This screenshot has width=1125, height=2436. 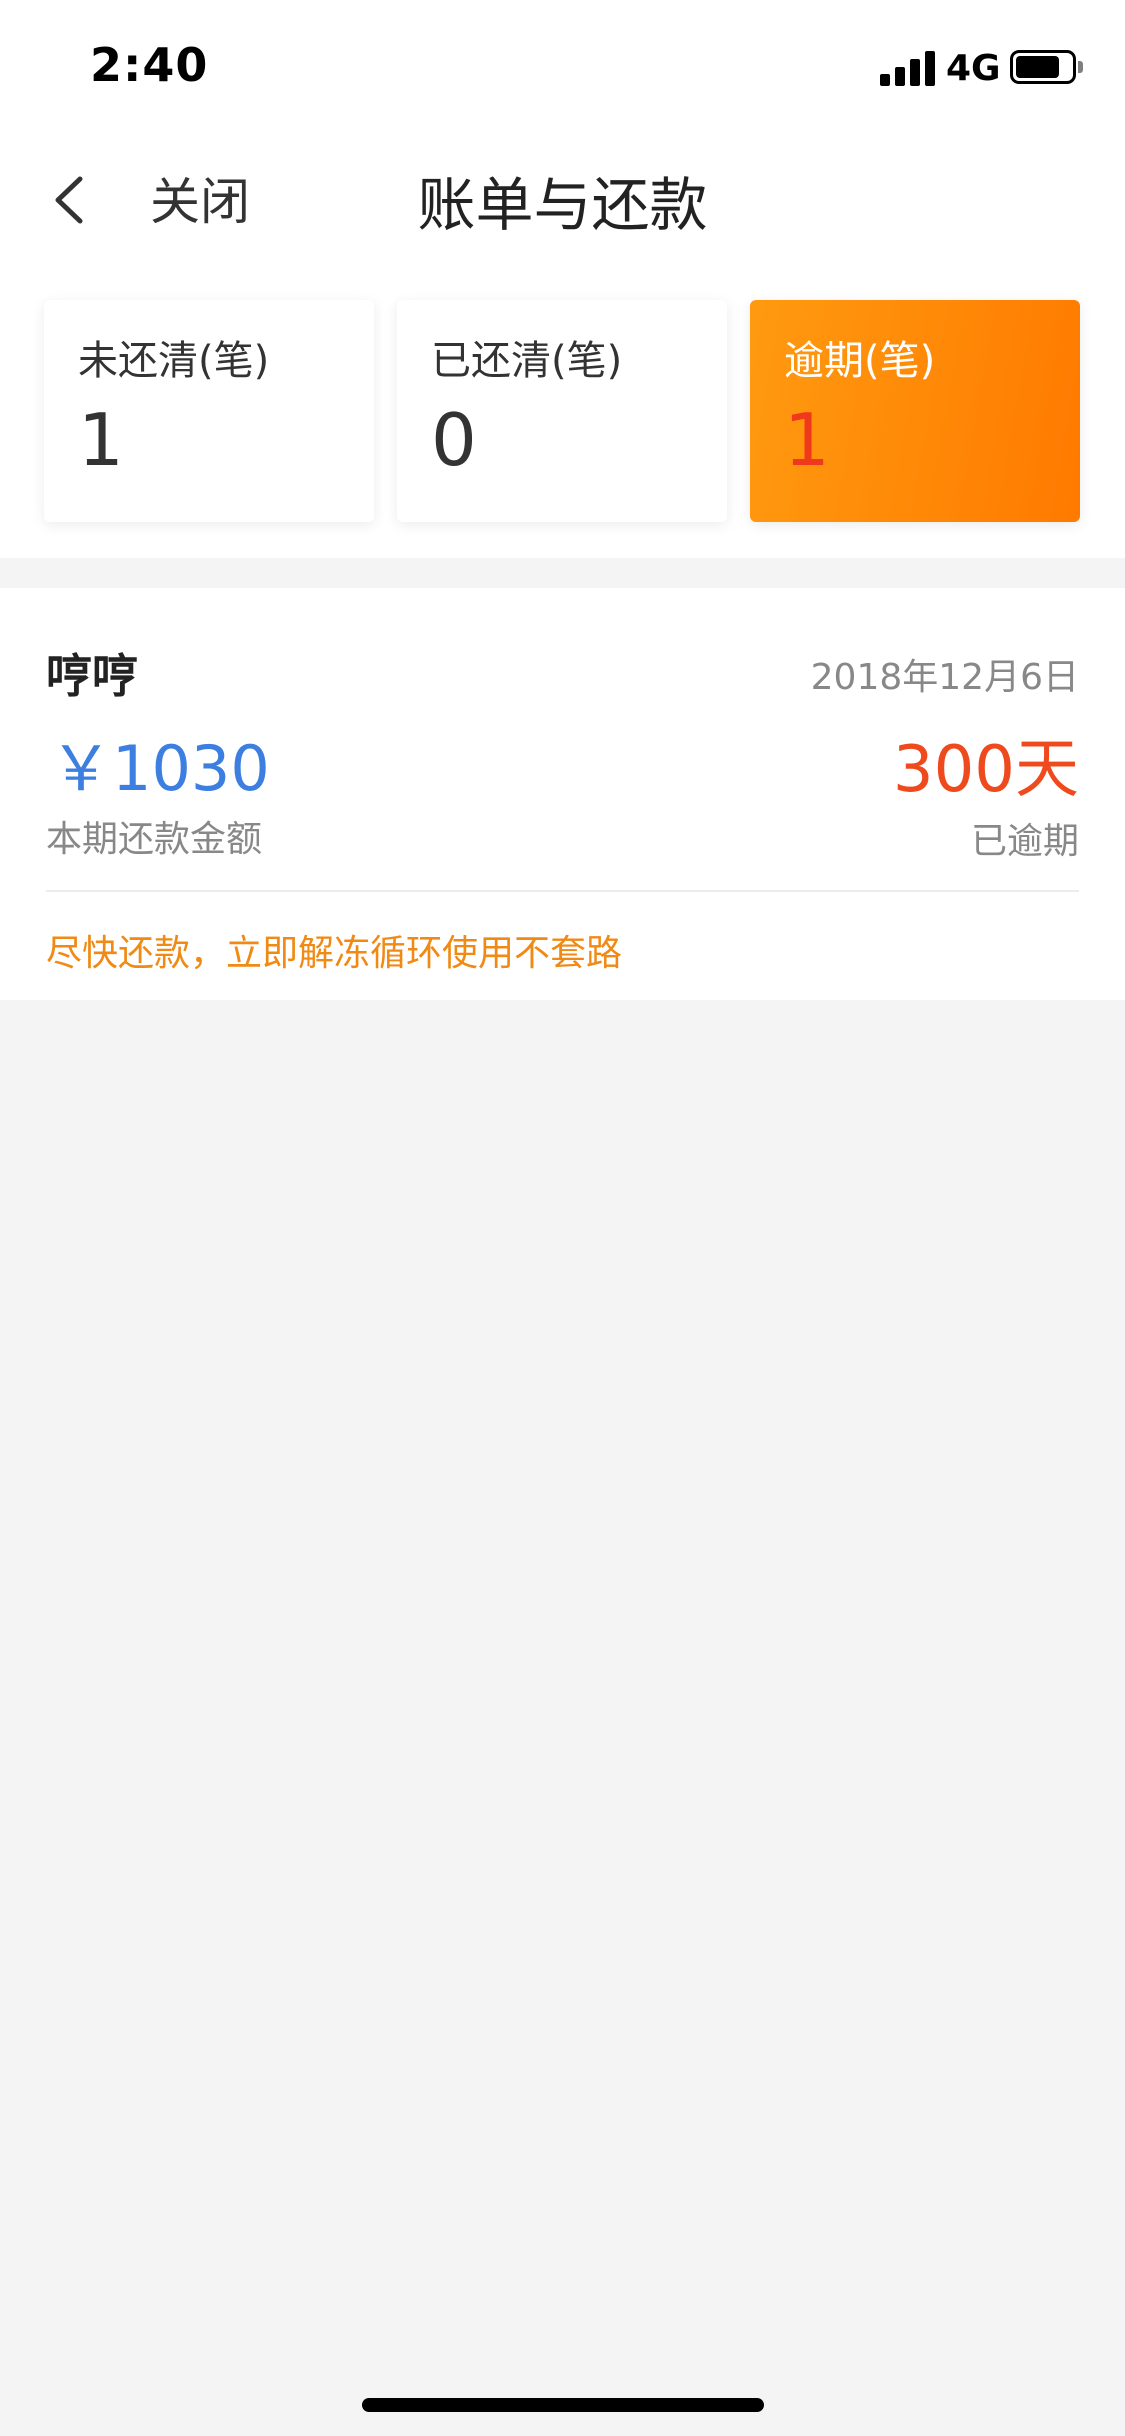 I want to click on card-value: 0, so click(x=454, y=440).